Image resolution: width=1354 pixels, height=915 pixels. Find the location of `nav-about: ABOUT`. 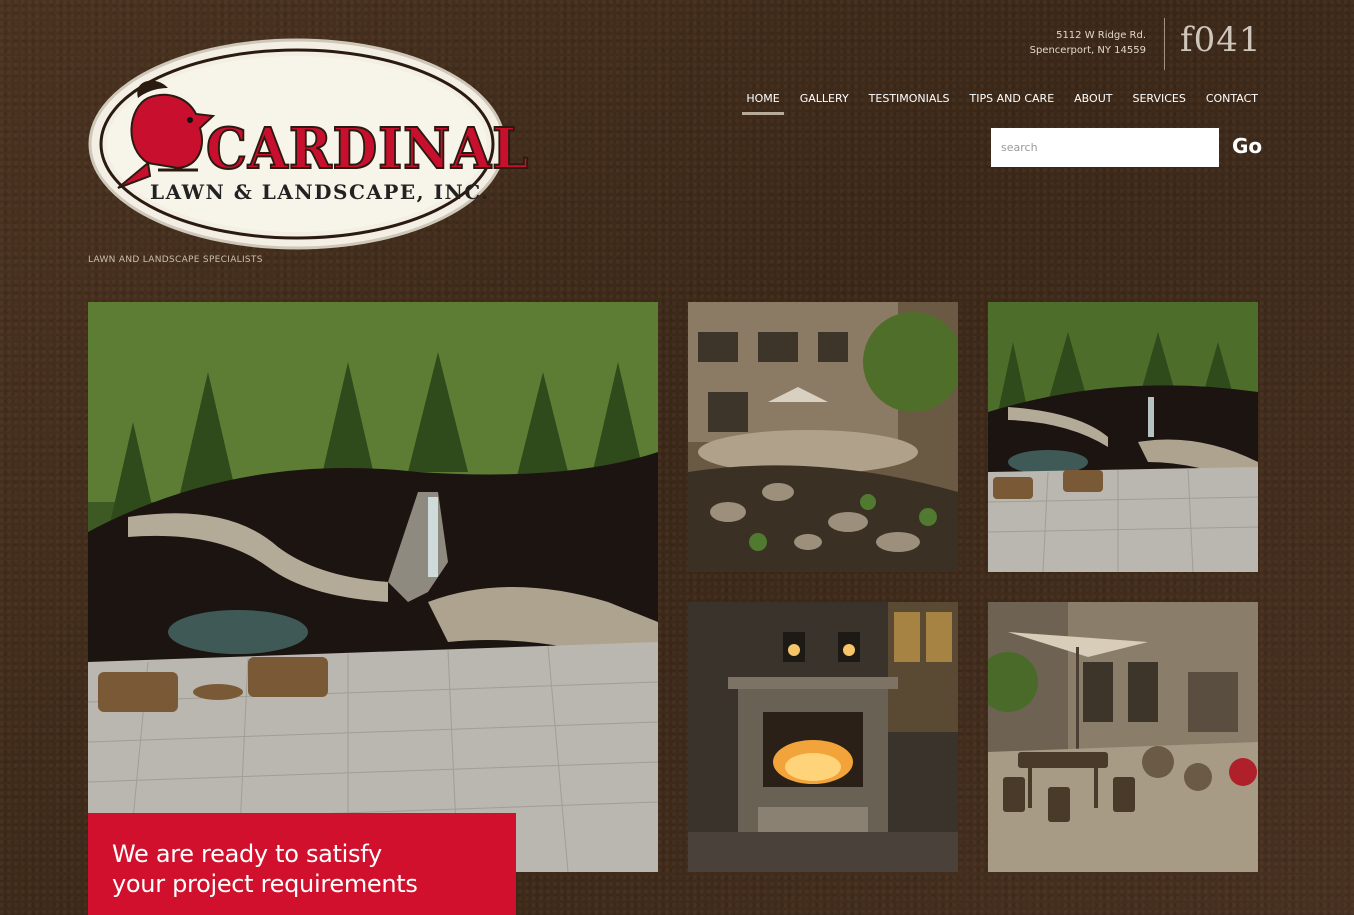

nav-about: ABOUT is located at coordinates (1093, 102).